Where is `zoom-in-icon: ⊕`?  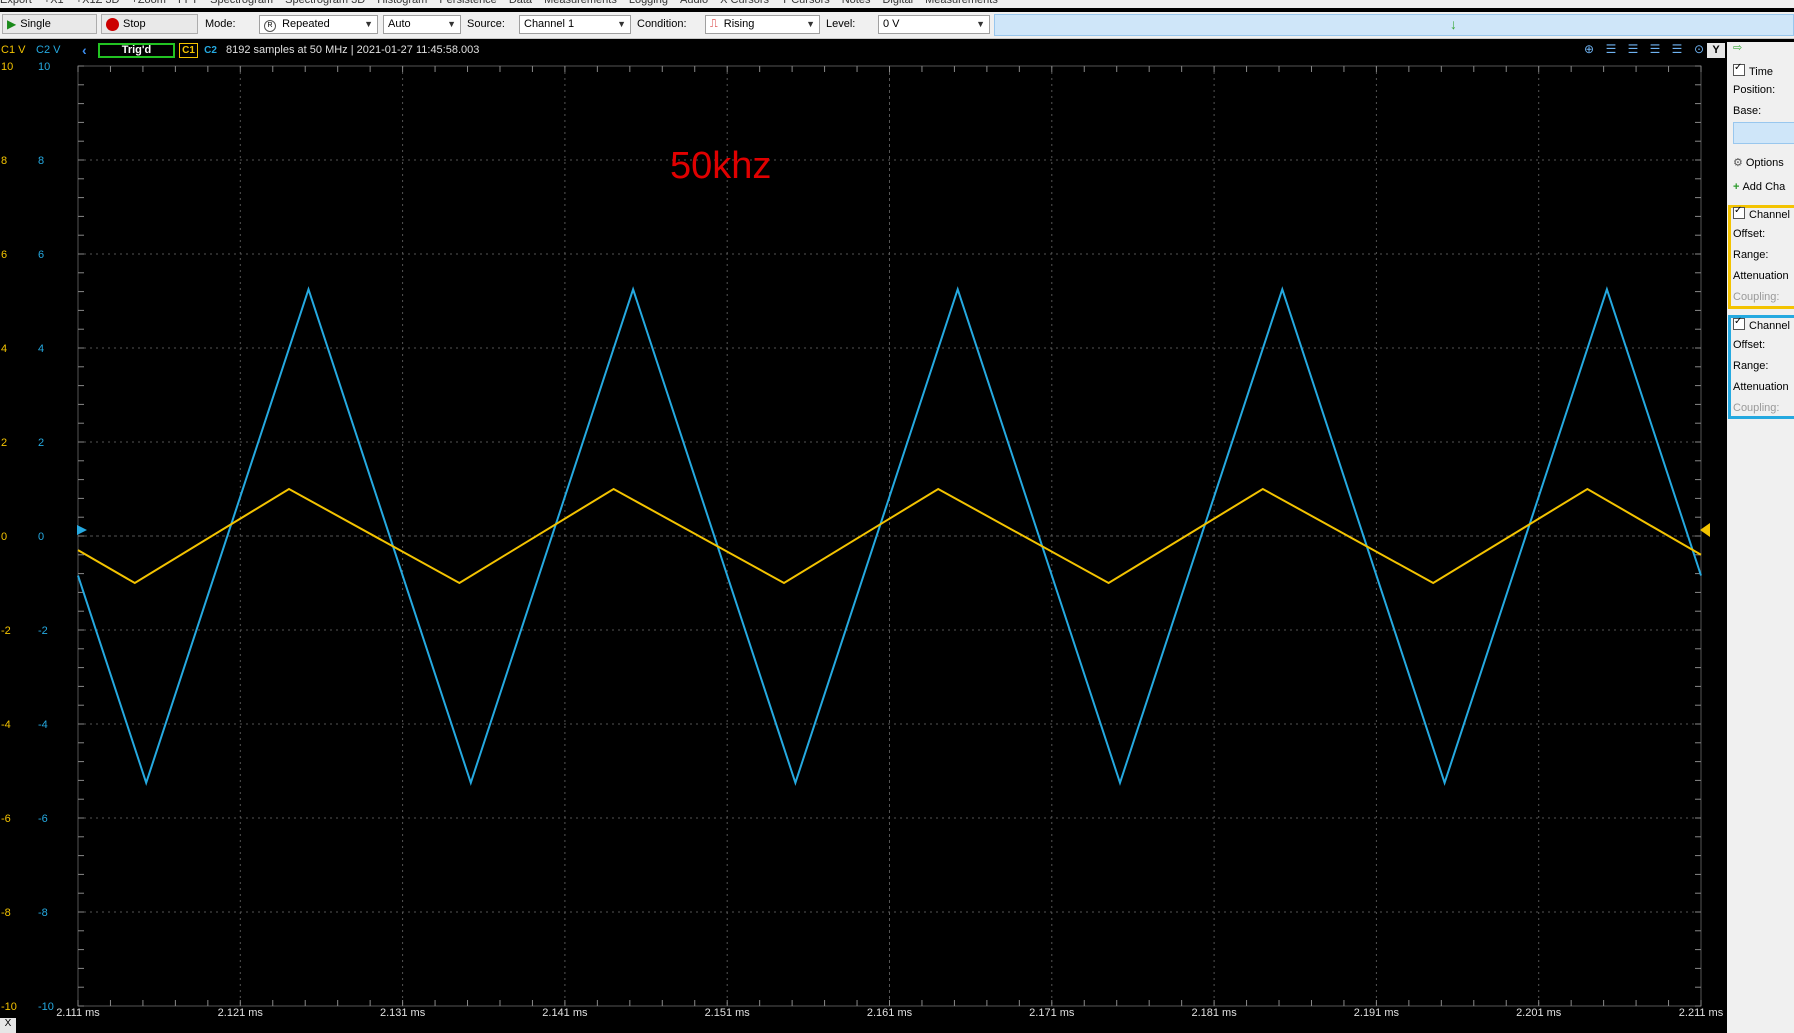 zoom-in-icon: ⊕ is located at coordinates (1589, 50).